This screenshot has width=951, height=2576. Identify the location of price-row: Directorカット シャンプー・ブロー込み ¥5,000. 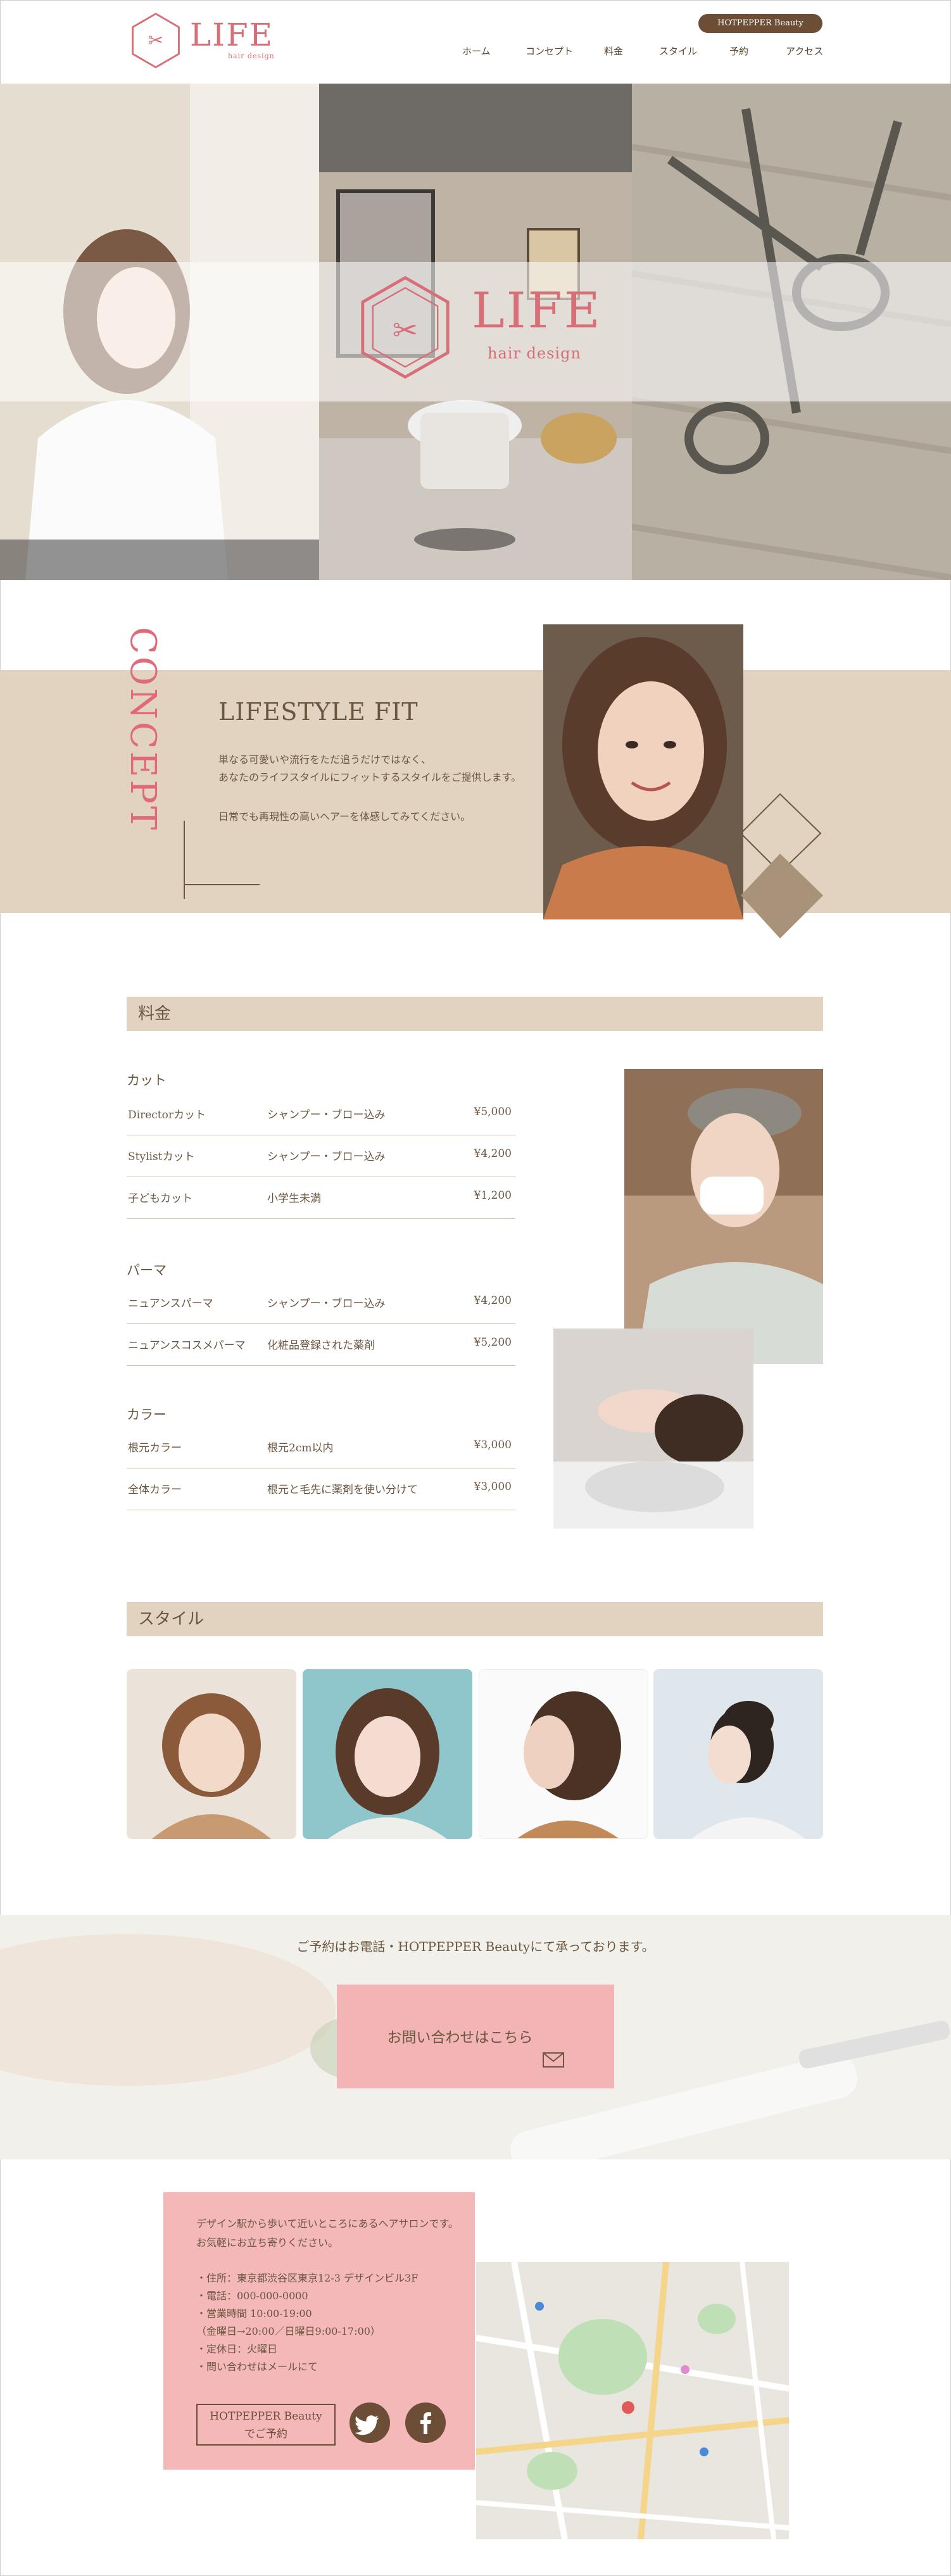
(321, 1114).